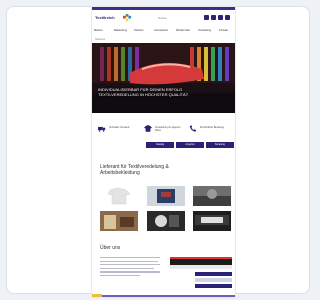 This screenshot has width=320, height=300. I want to click on breadcrumb: Startseite, so click(100, 39).